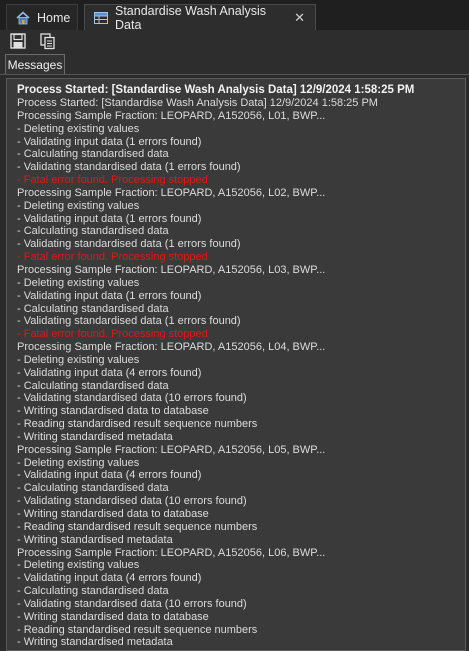 Image resolution: width=469 pixels, height=651 pixels. Describe the element at coordinates (299, 18) in the screenshot. I see `close-icon: ✕` at that location.